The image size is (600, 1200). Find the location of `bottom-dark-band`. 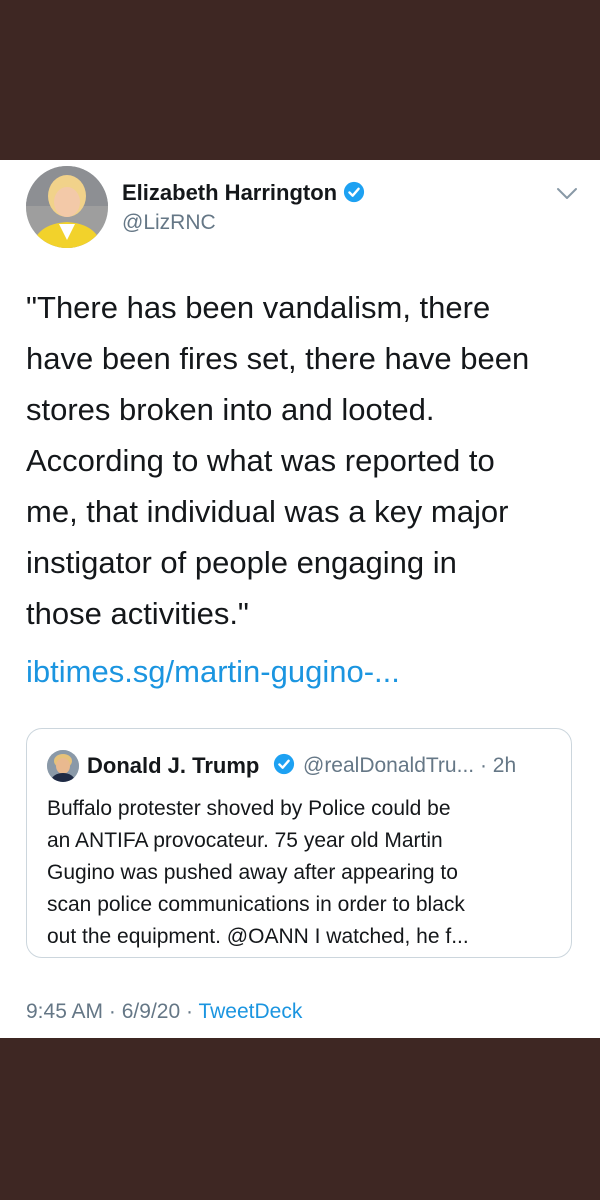

bottom-dark-band is located at coordinates (300, 1119).